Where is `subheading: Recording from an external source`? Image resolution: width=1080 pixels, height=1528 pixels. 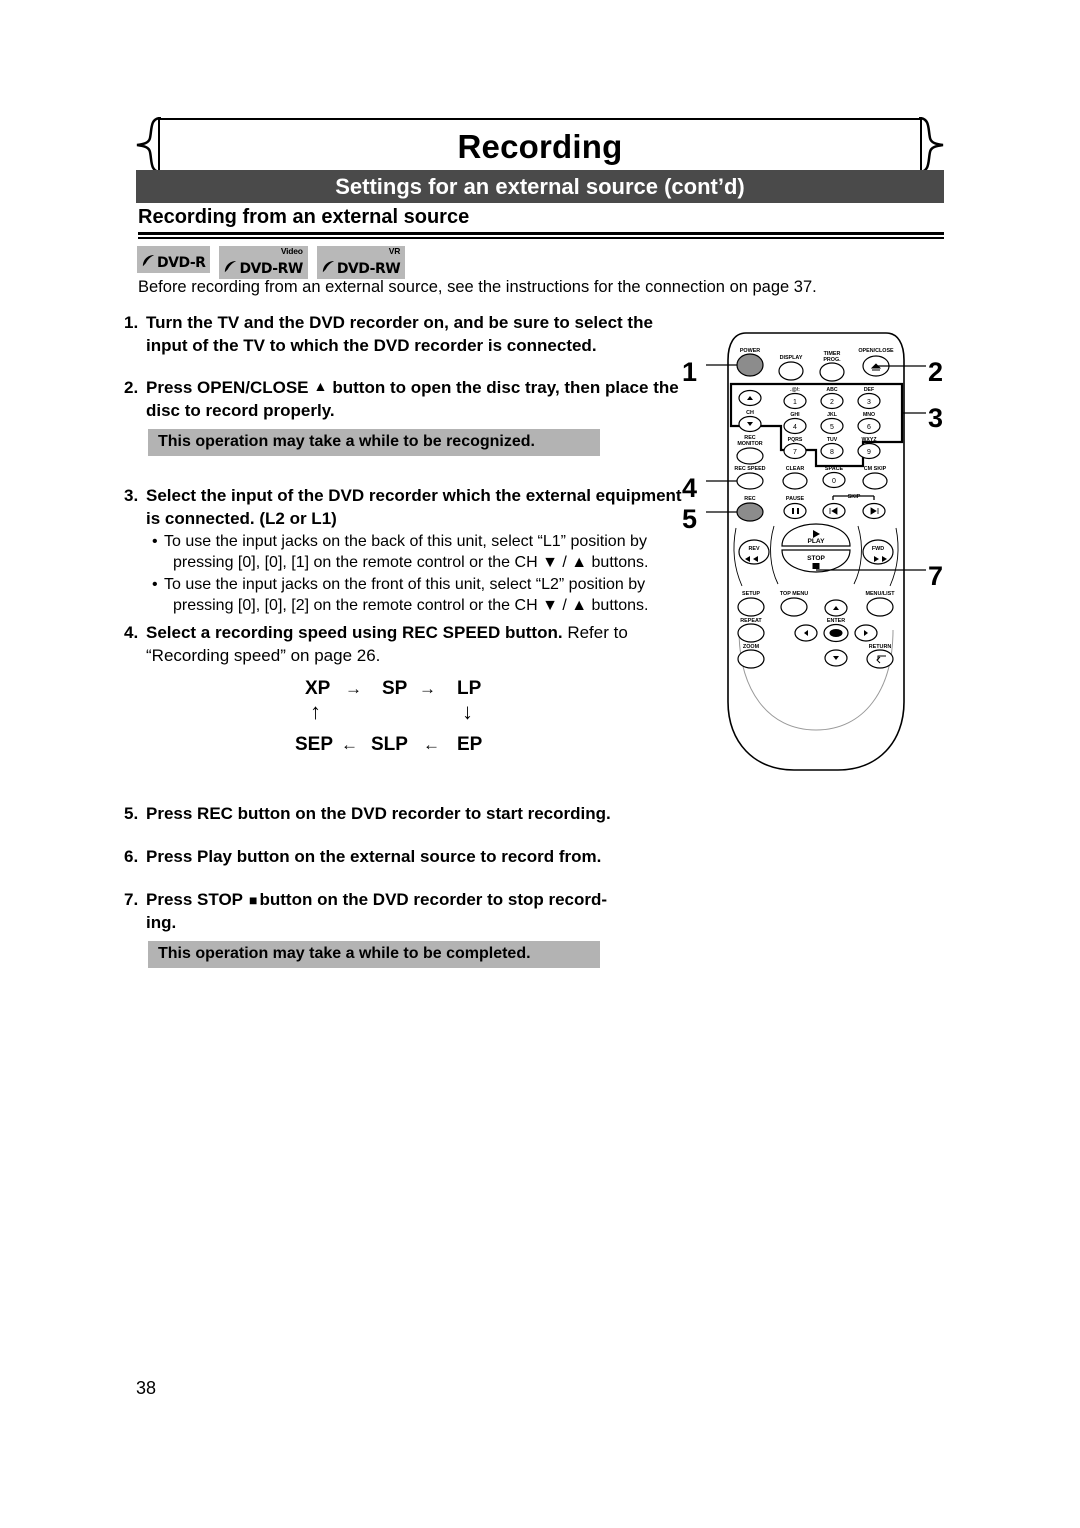 subheading: Recording from an external source is located at coordinates (304, 217).